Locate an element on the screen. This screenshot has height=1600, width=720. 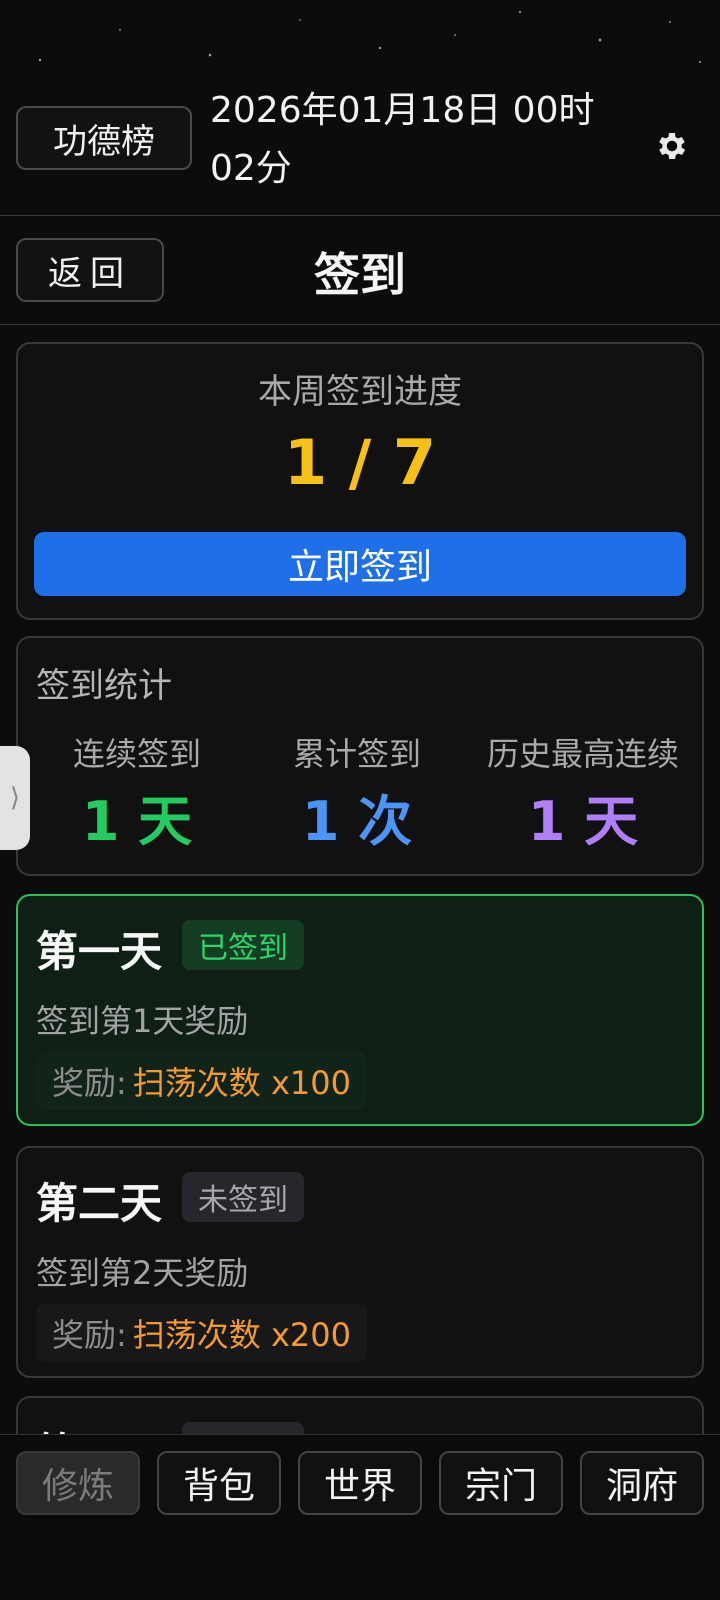
nav-world: 世界 is located at coordinates (360, 1483).